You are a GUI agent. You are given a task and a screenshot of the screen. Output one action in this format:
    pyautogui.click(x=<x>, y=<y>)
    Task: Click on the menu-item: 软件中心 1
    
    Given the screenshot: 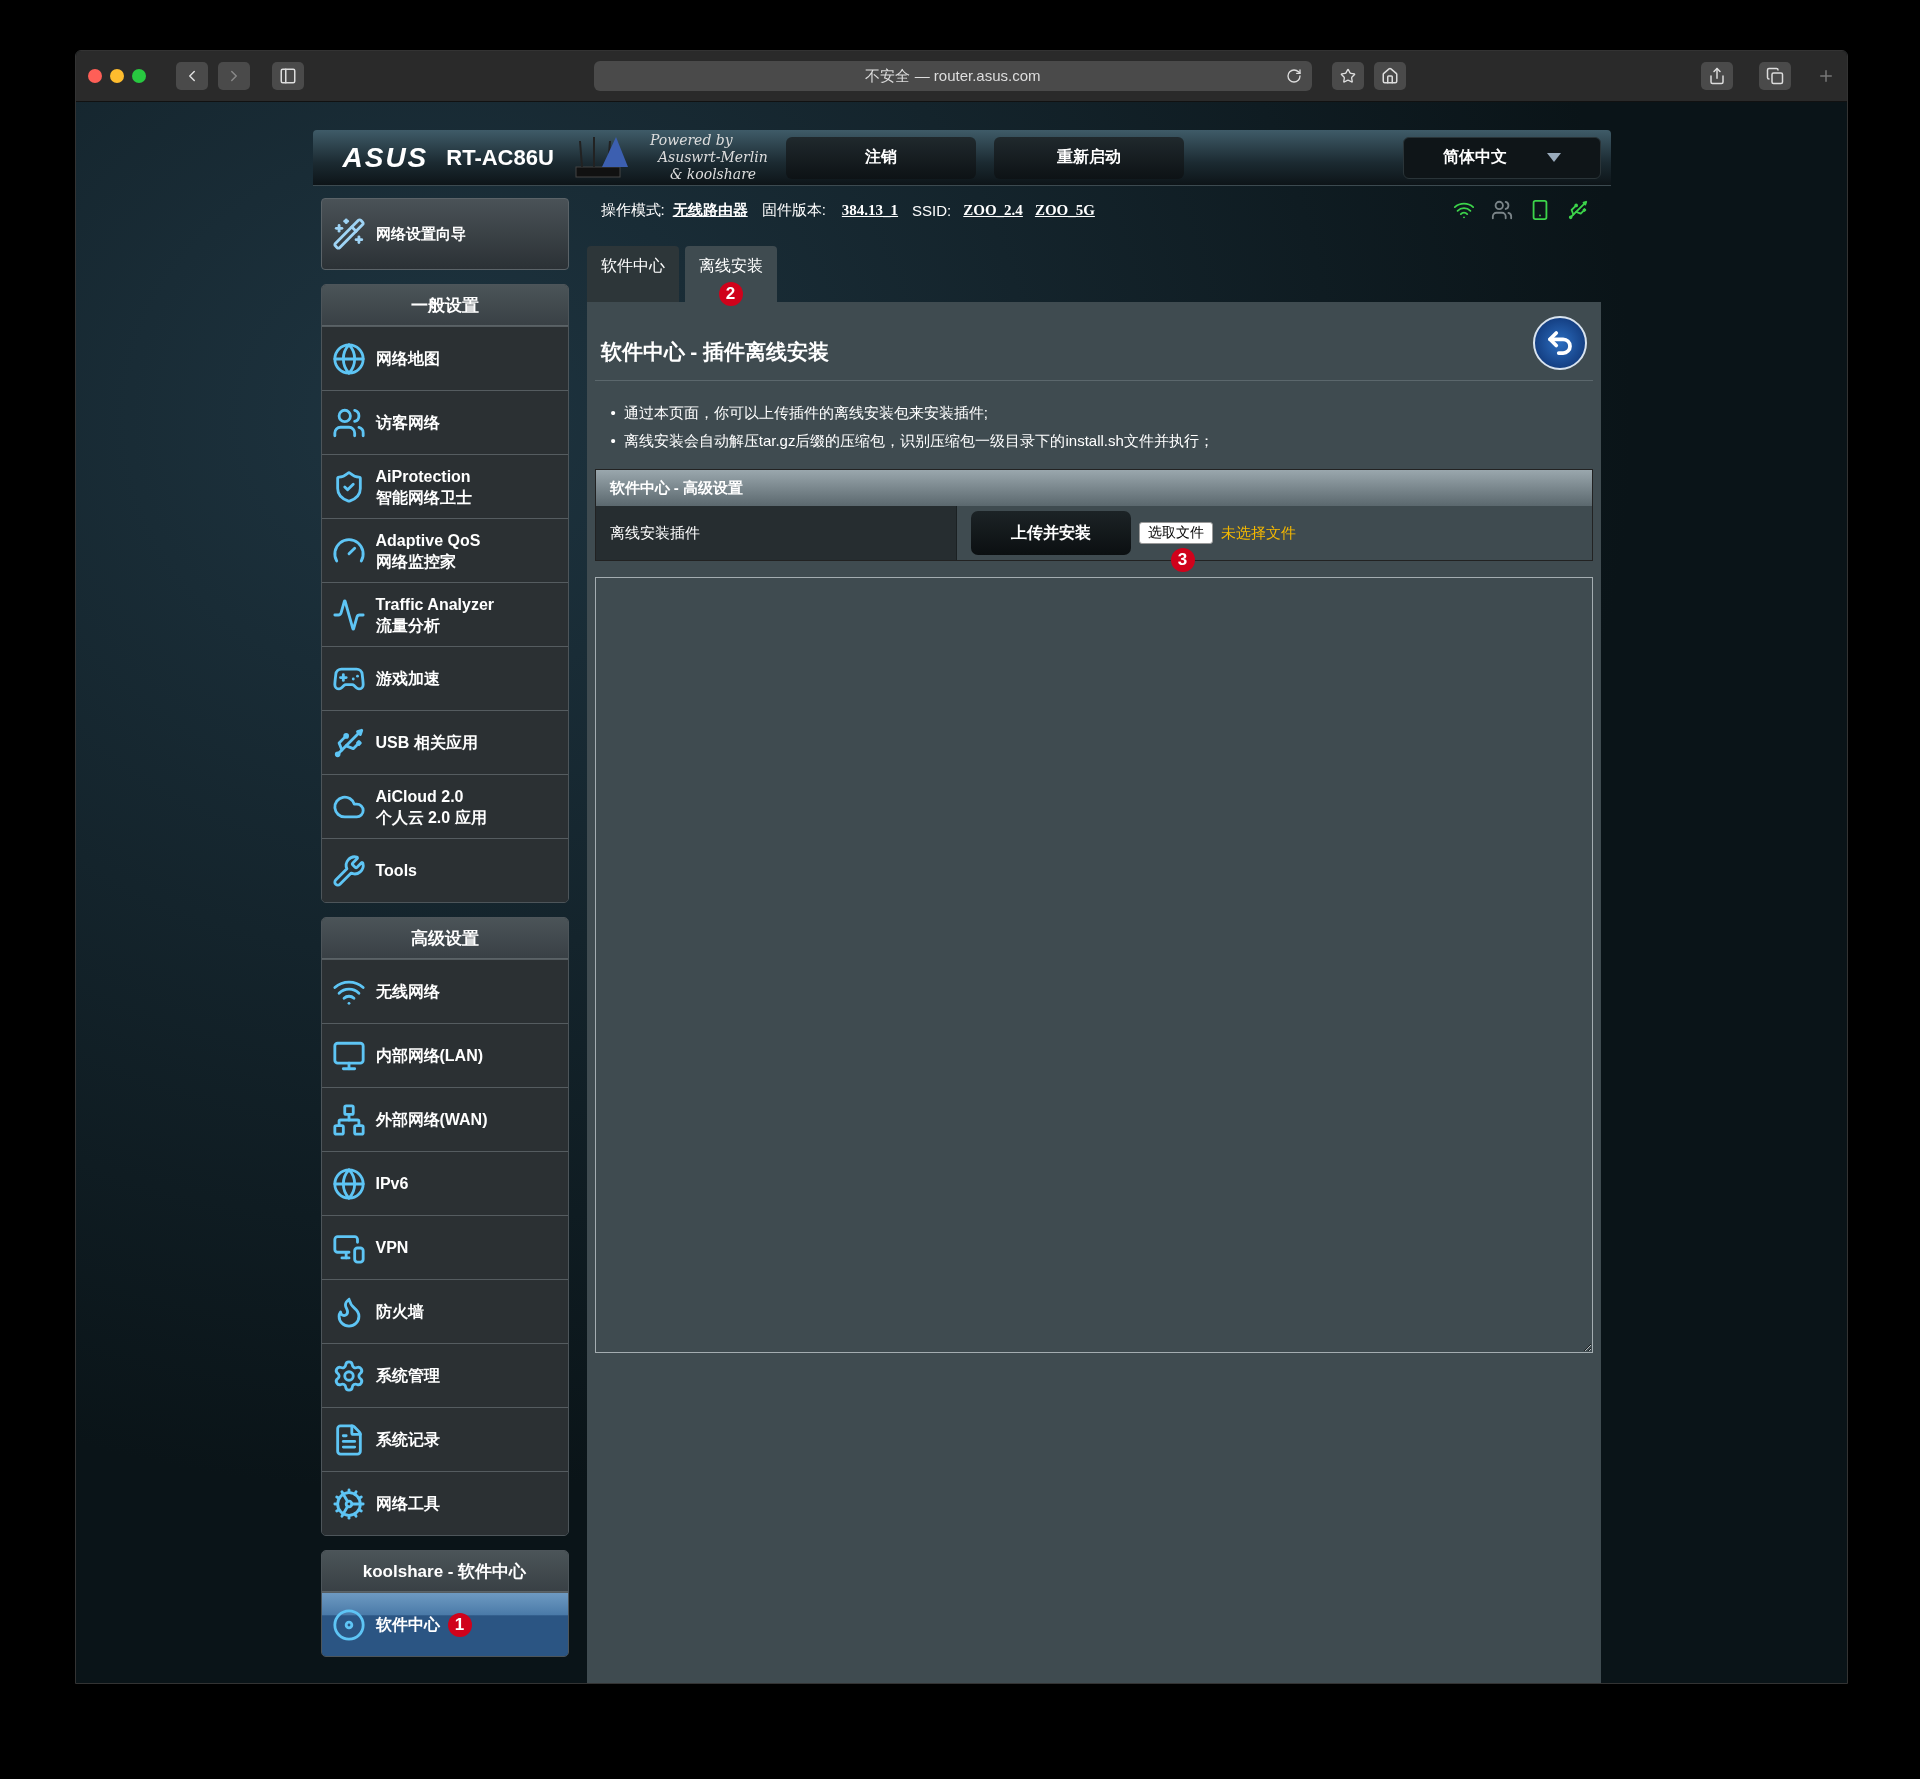 What is the action you would take?
    pyautogui.click(x=444, y=1624)
    